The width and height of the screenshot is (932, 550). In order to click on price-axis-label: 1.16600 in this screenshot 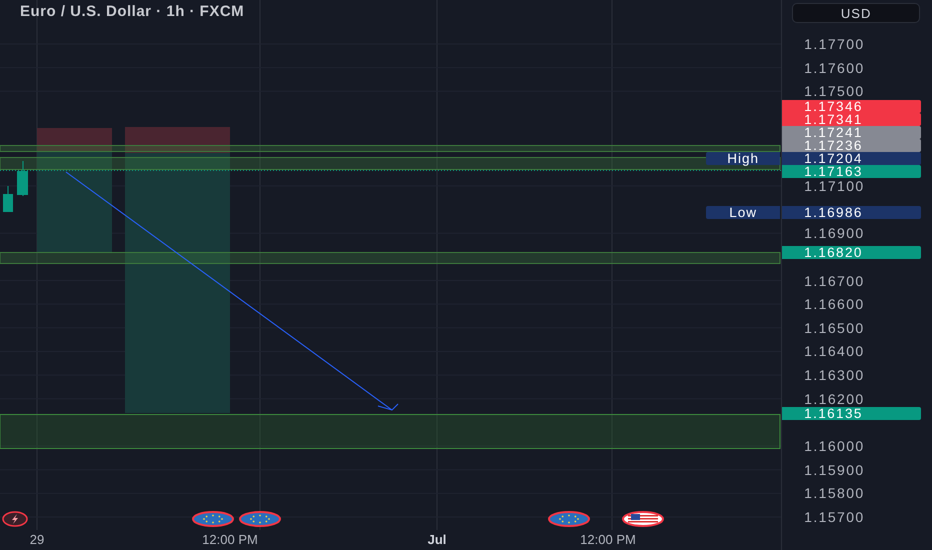, I will do `click(834, 304)`.